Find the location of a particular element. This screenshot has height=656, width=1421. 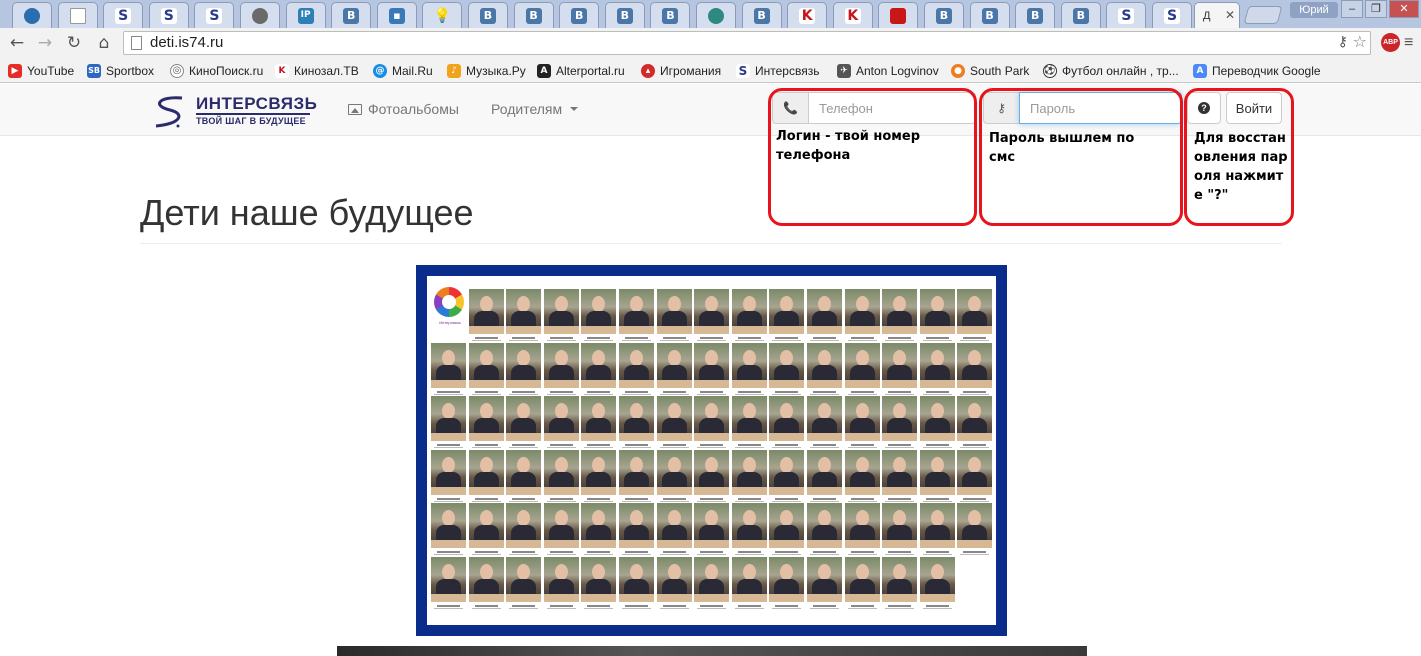

url-text: deti.is74.ru is located at coordinates (186, 42).